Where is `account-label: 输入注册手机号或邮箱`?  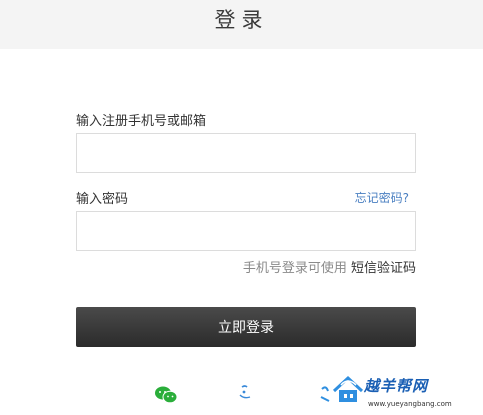
account-label: 输入注册手机号或邮箱 is located at coordinates (141, 121).